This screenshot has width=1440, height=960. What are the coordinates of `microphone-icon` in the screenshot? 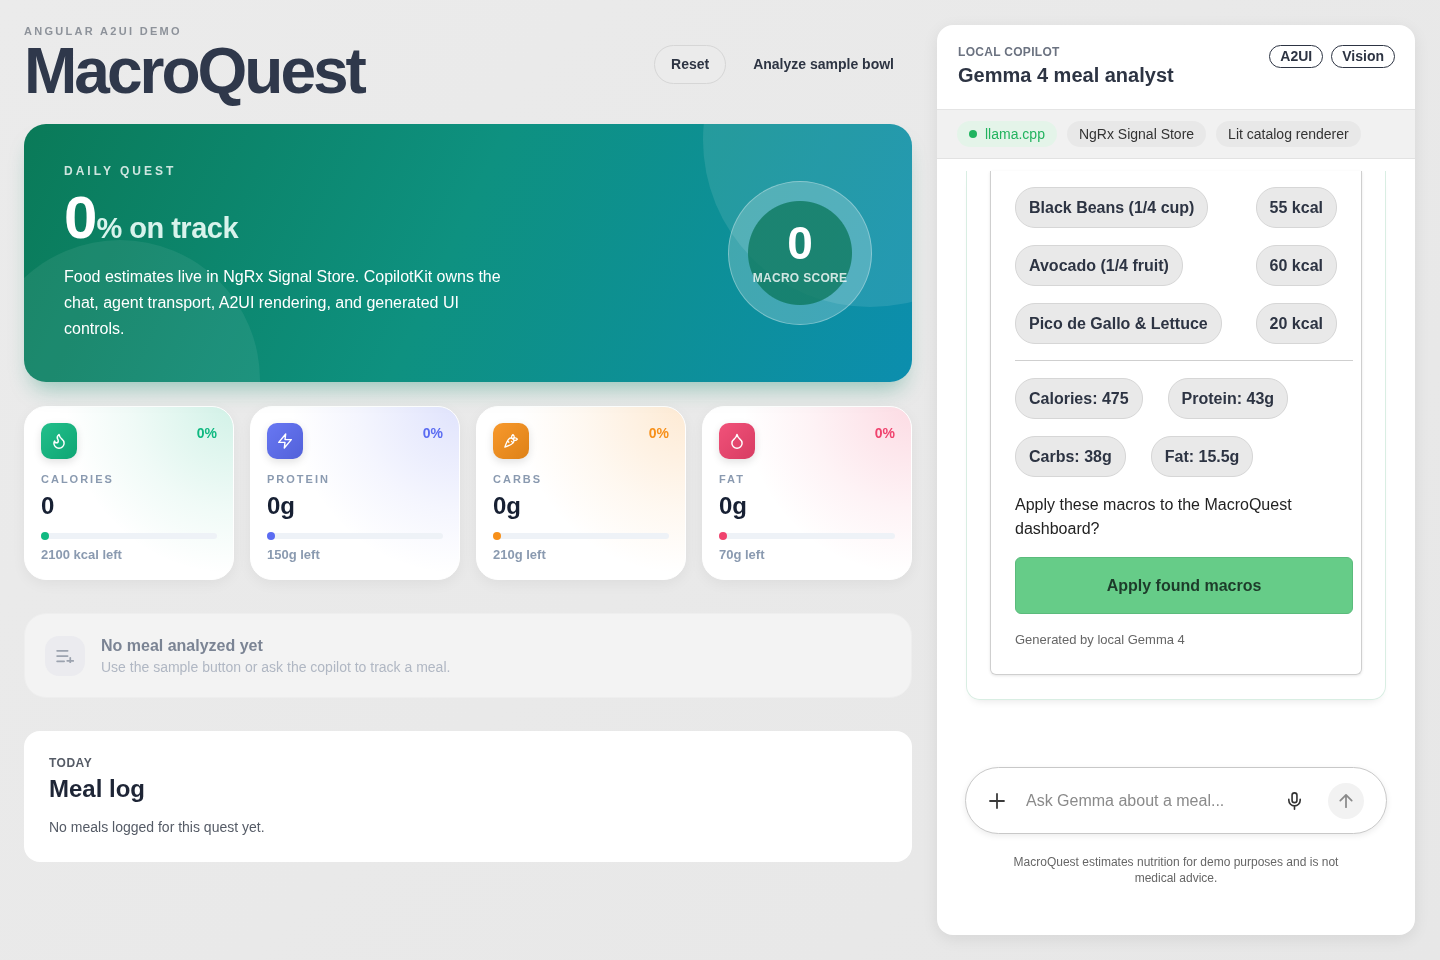 It's located at (1294, 800).